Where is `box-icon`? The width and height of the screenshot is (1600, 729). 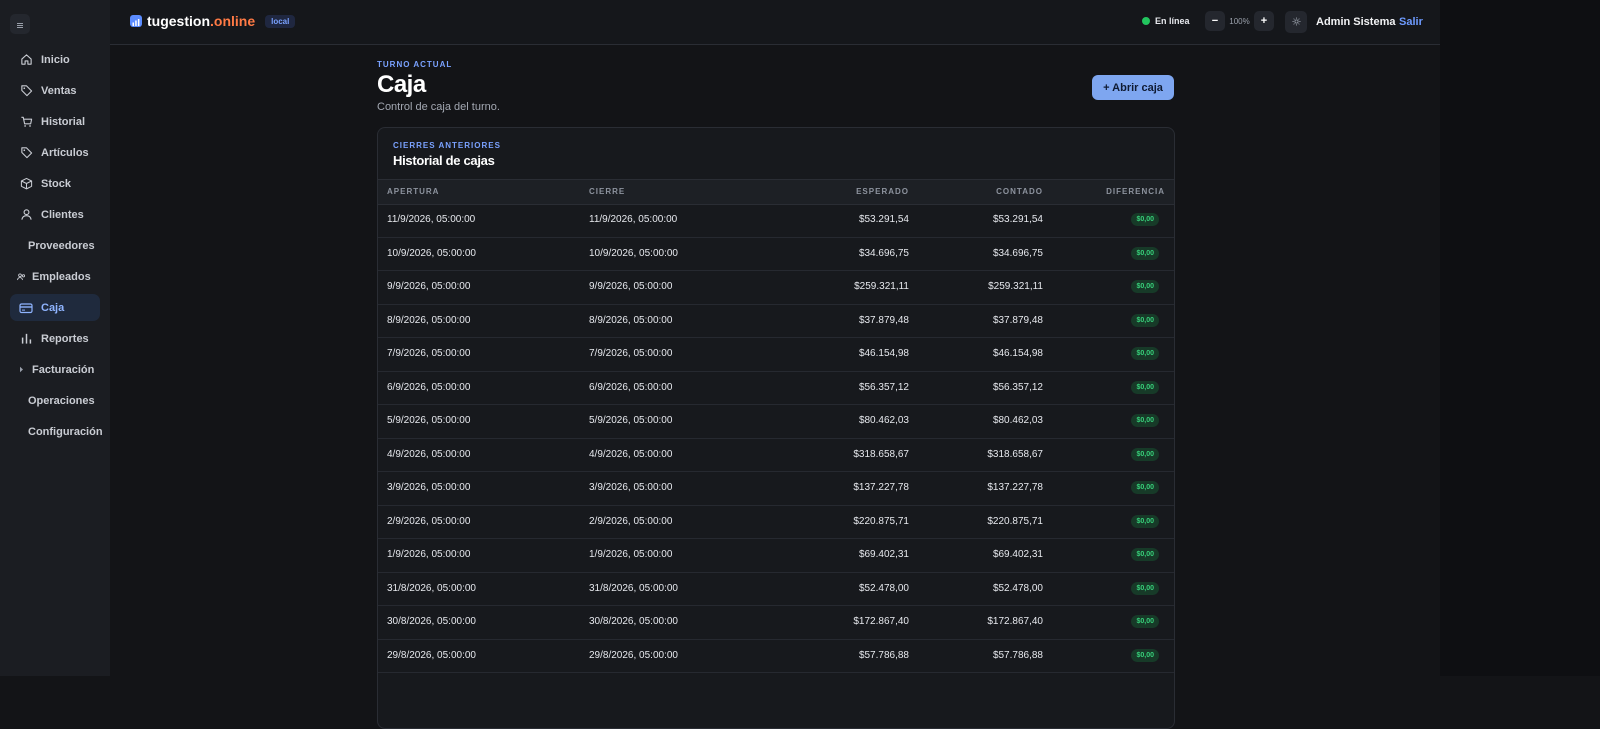
box-icon is located at coordinates (26, 184).